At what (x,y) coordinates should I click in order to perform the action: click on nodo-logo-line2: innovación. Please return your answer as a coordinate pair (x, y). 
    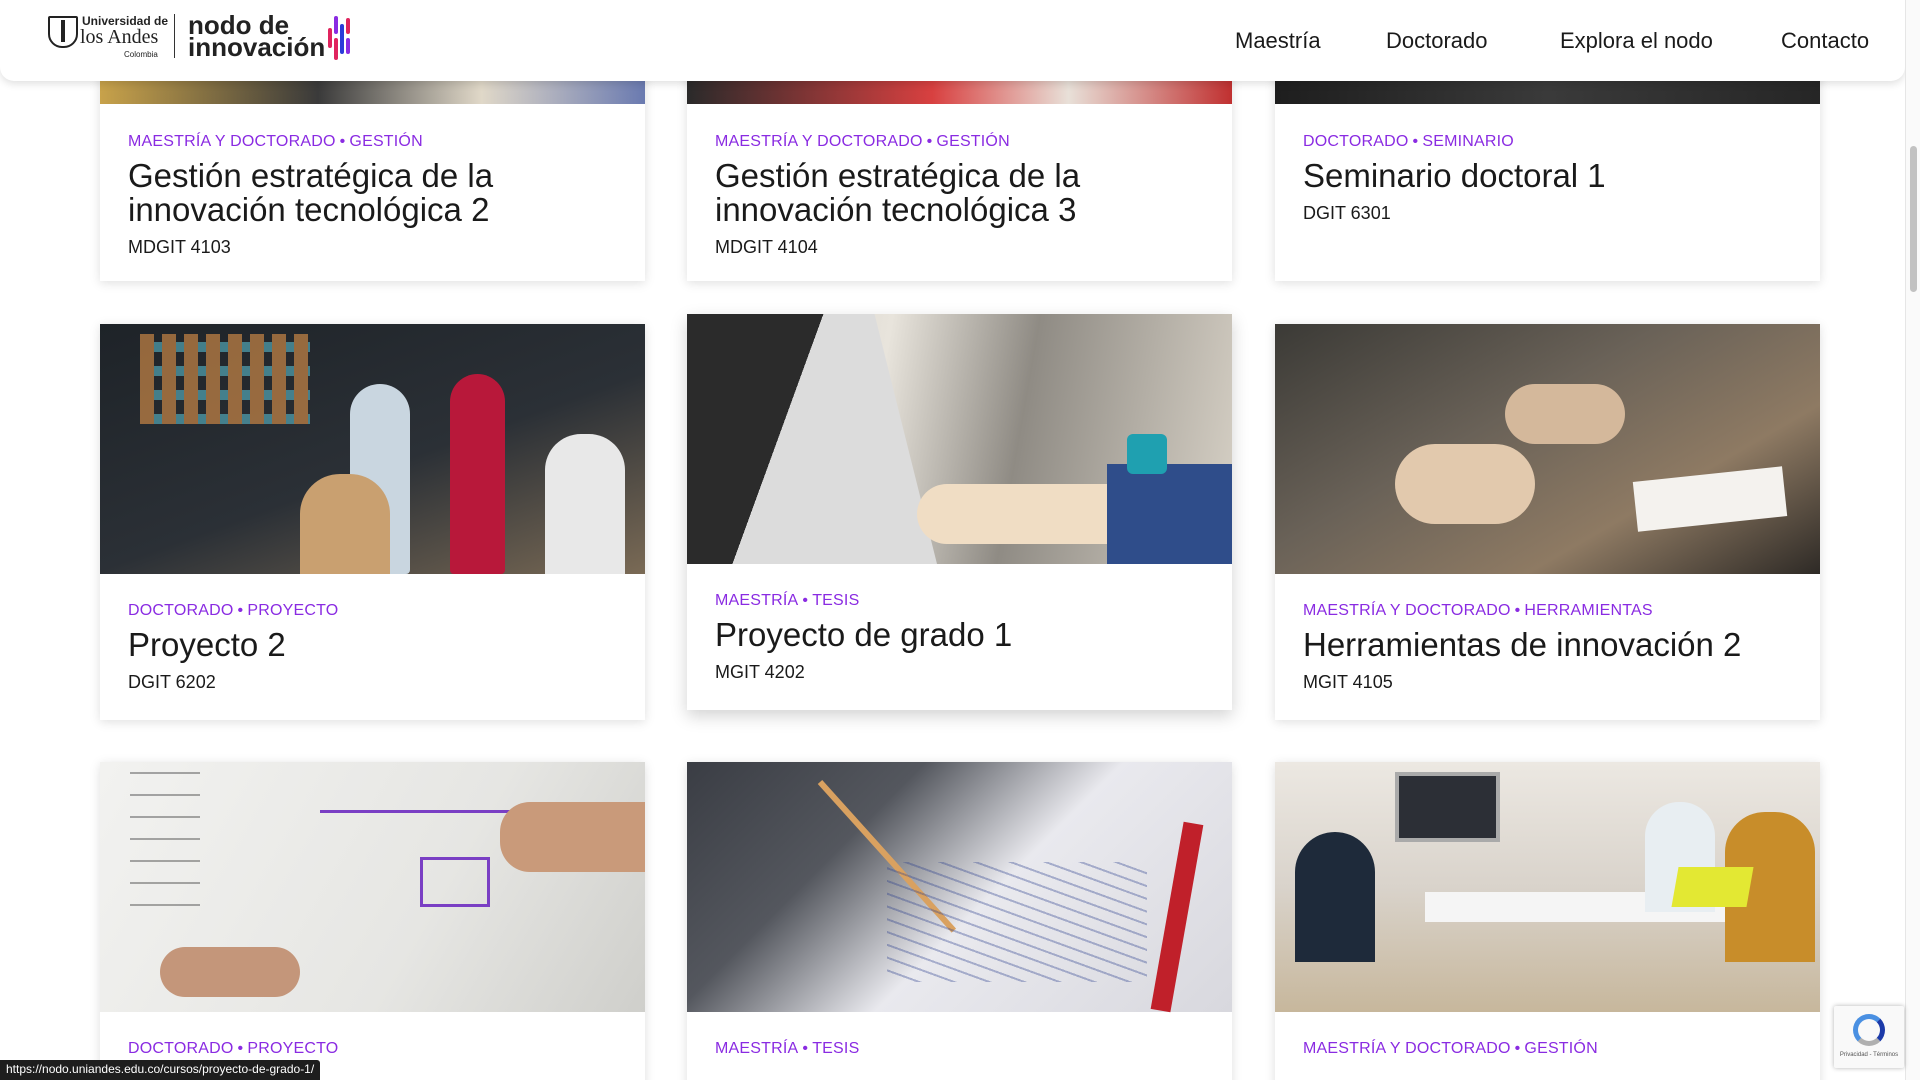
    Looking at the image, I should click on (257, 47).